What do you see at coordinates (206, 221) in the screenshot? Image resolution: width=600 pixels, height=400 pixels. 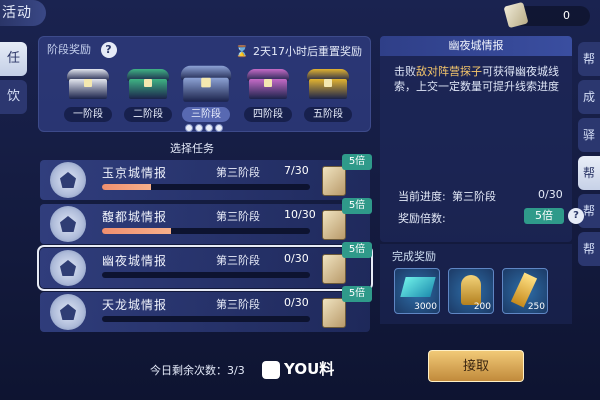 I see `task-row: 馥都城情报 第三阶段 10/30 5倍` at bounding box center [206, 221].